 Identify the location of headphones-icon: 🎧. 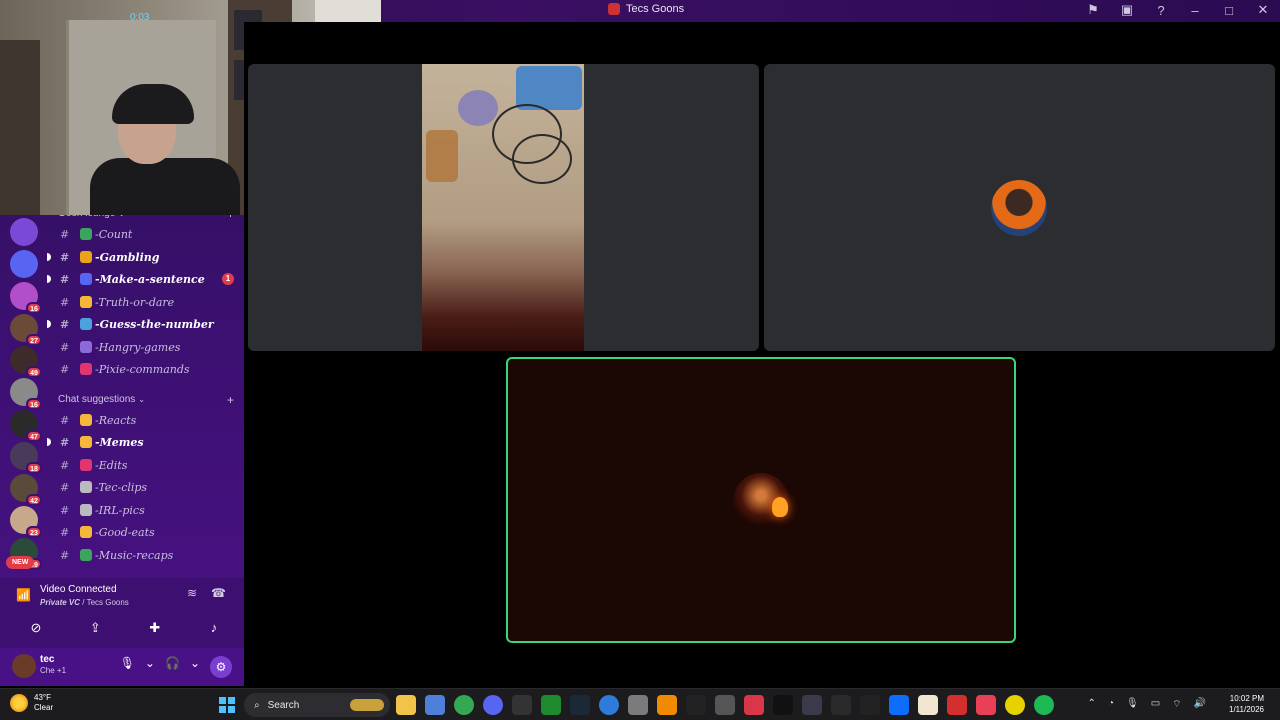
(172, 667).